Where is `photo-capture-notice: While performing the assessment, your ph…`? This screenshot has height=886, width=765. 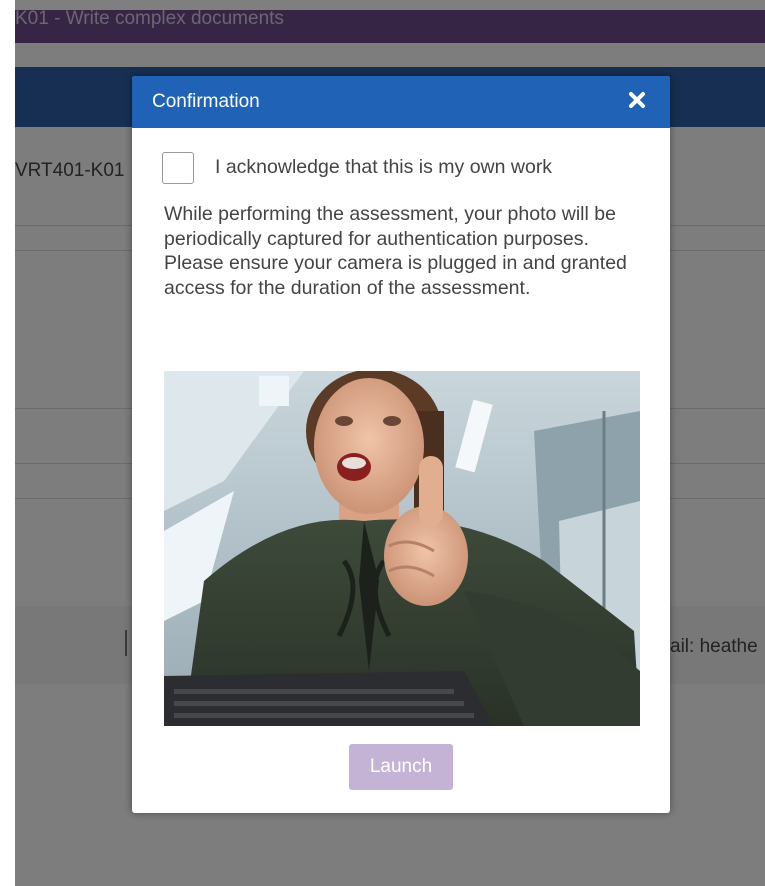 photo-capture-notice: While performing the assessment, your ph… is located at coordinates (390, 226).